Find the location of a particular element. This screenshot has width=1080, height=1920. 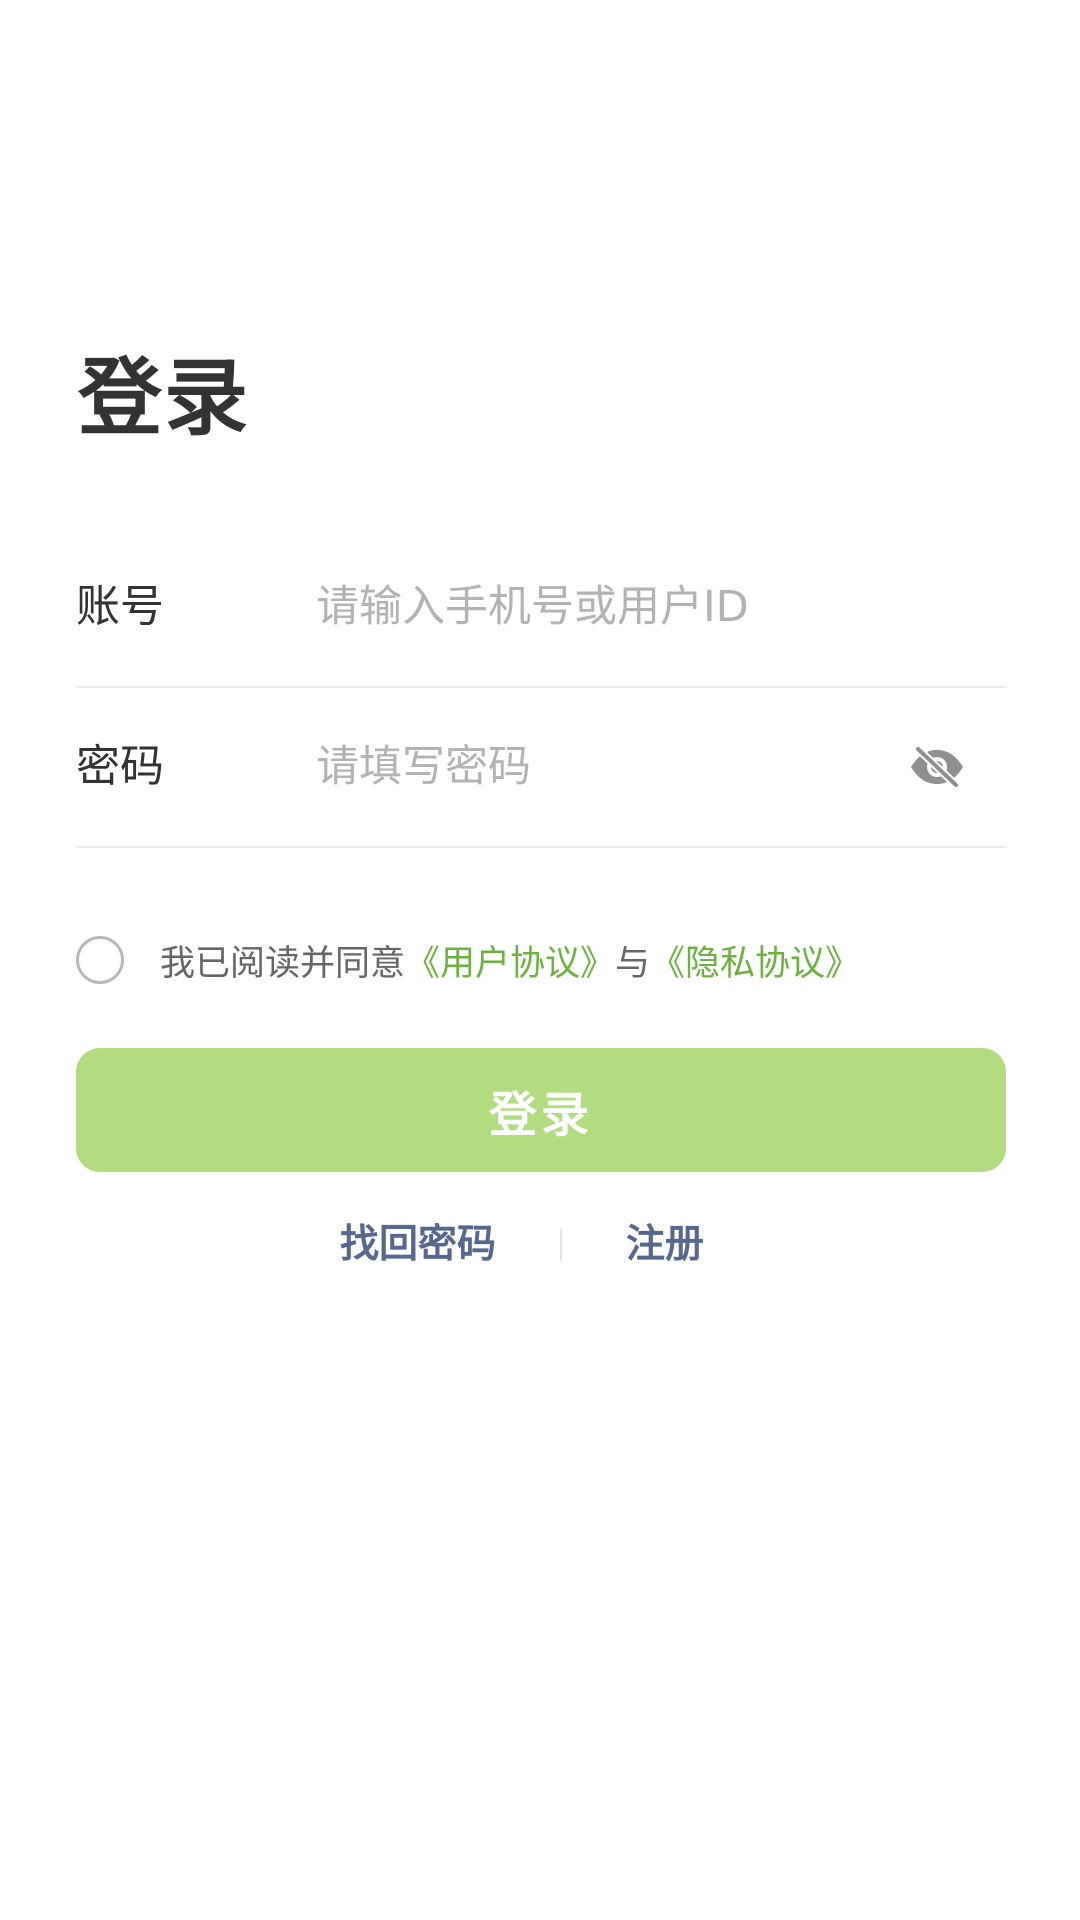

password-label: 密码 is located at coordinates (120, 766).